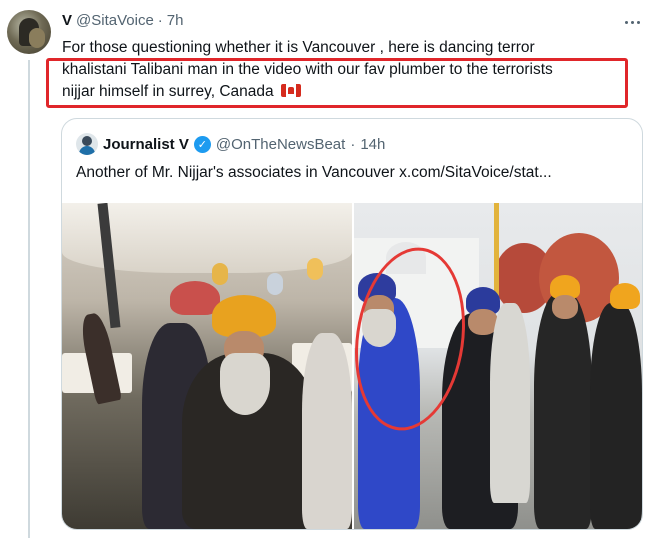 This screenshot has height=538, width=657. I want to click on author-handle: @SitaVoice, so click(115, 20).